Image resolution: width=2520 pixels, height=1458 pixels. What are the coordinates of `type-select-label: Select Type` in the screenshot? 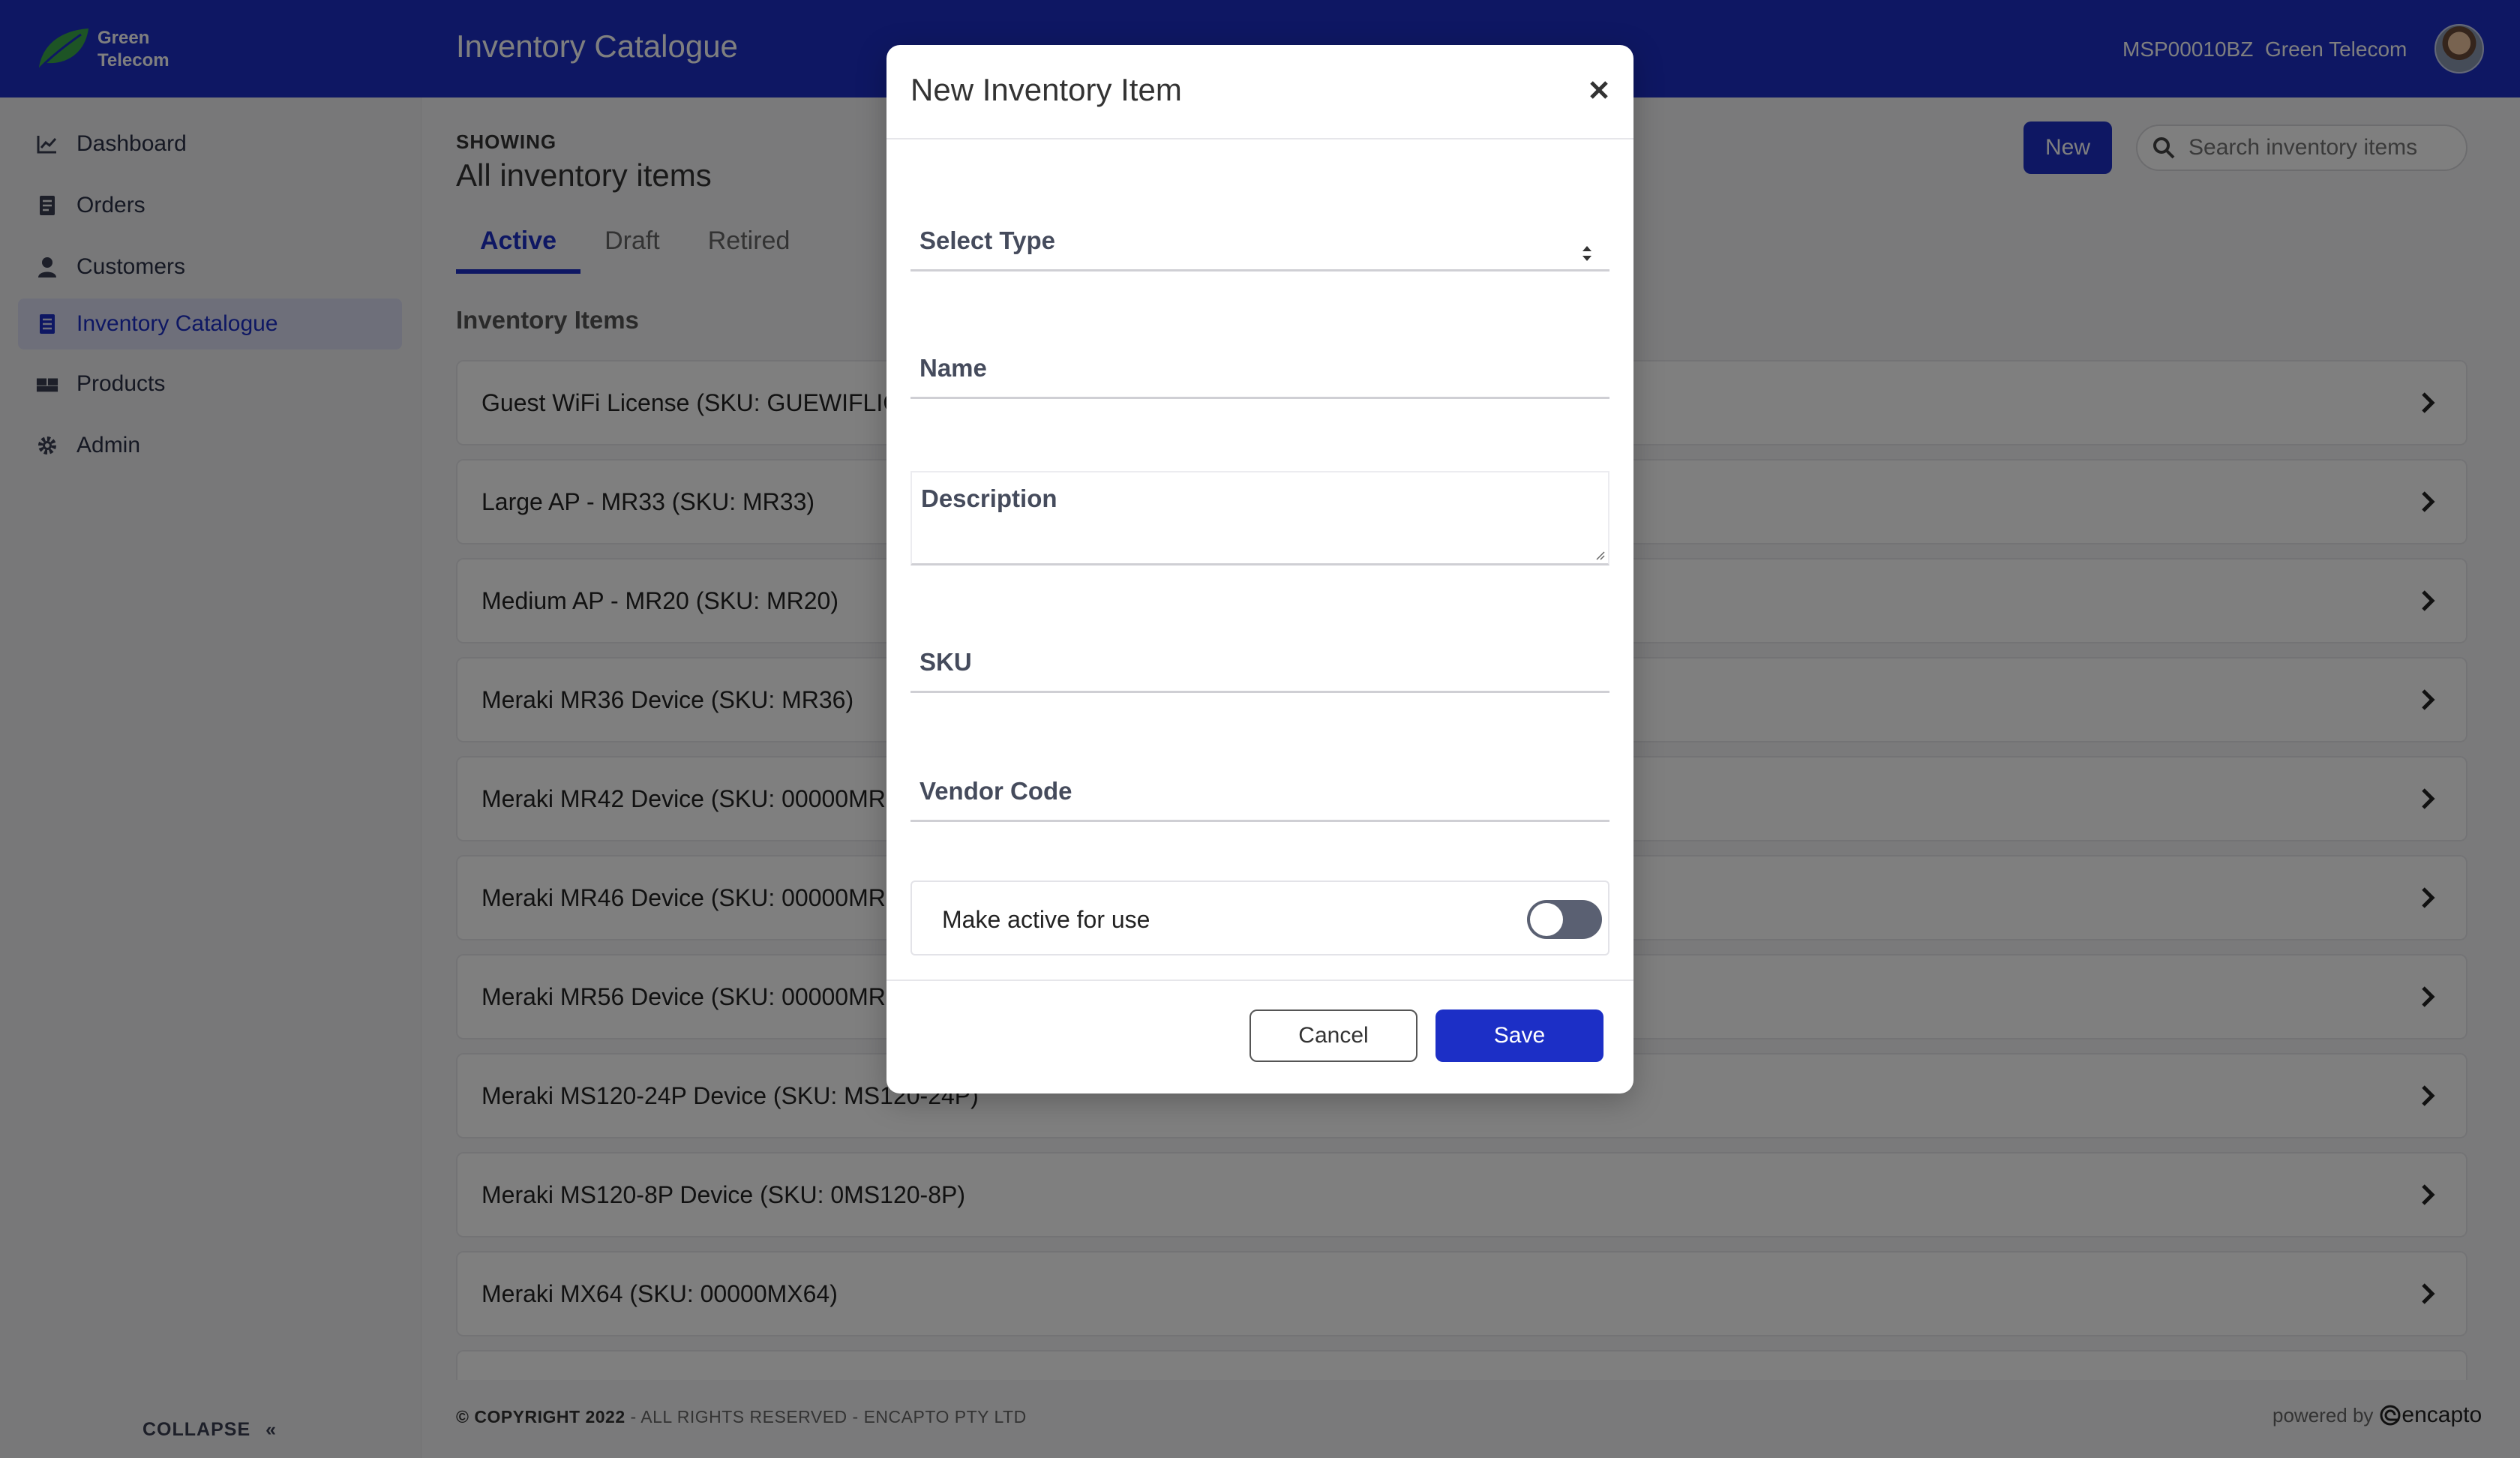 It's located at (987, 240).